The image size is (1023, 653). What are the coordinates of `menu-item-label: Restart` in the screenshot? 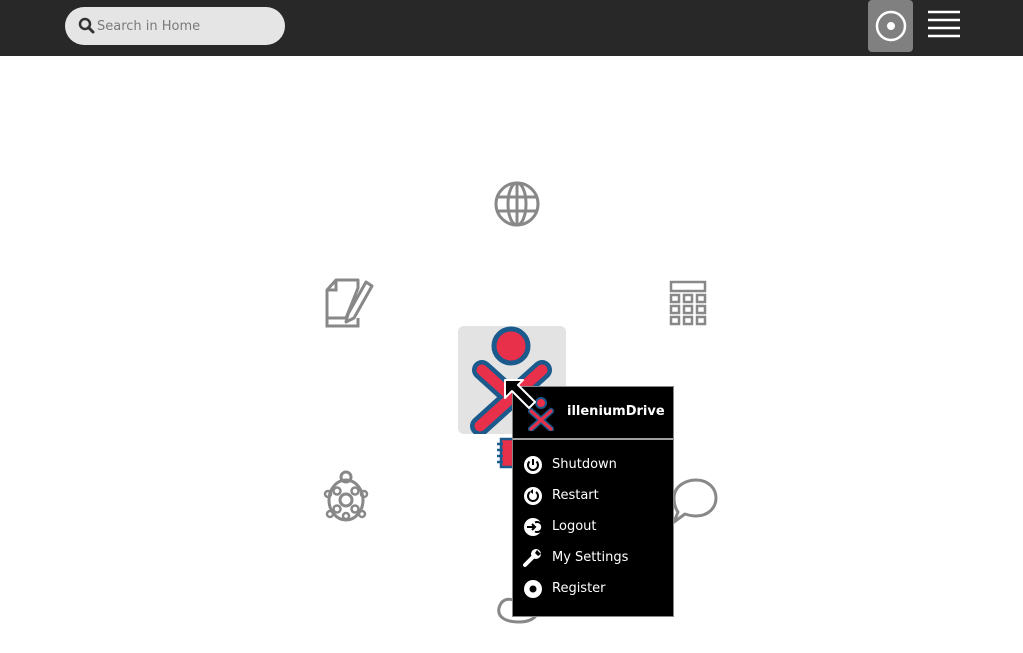 It's located at (575, 495).